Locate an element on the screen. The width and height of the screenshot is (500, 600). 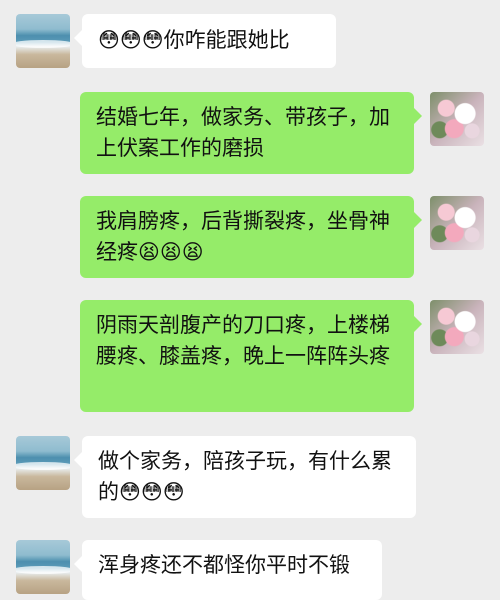
message-bubble-sent: 阴雨天剖腹产的刀口疼，上楼梯腰疼、膝盖疼，晚上一阵阵头疼 is located at coordinates (251, 356).